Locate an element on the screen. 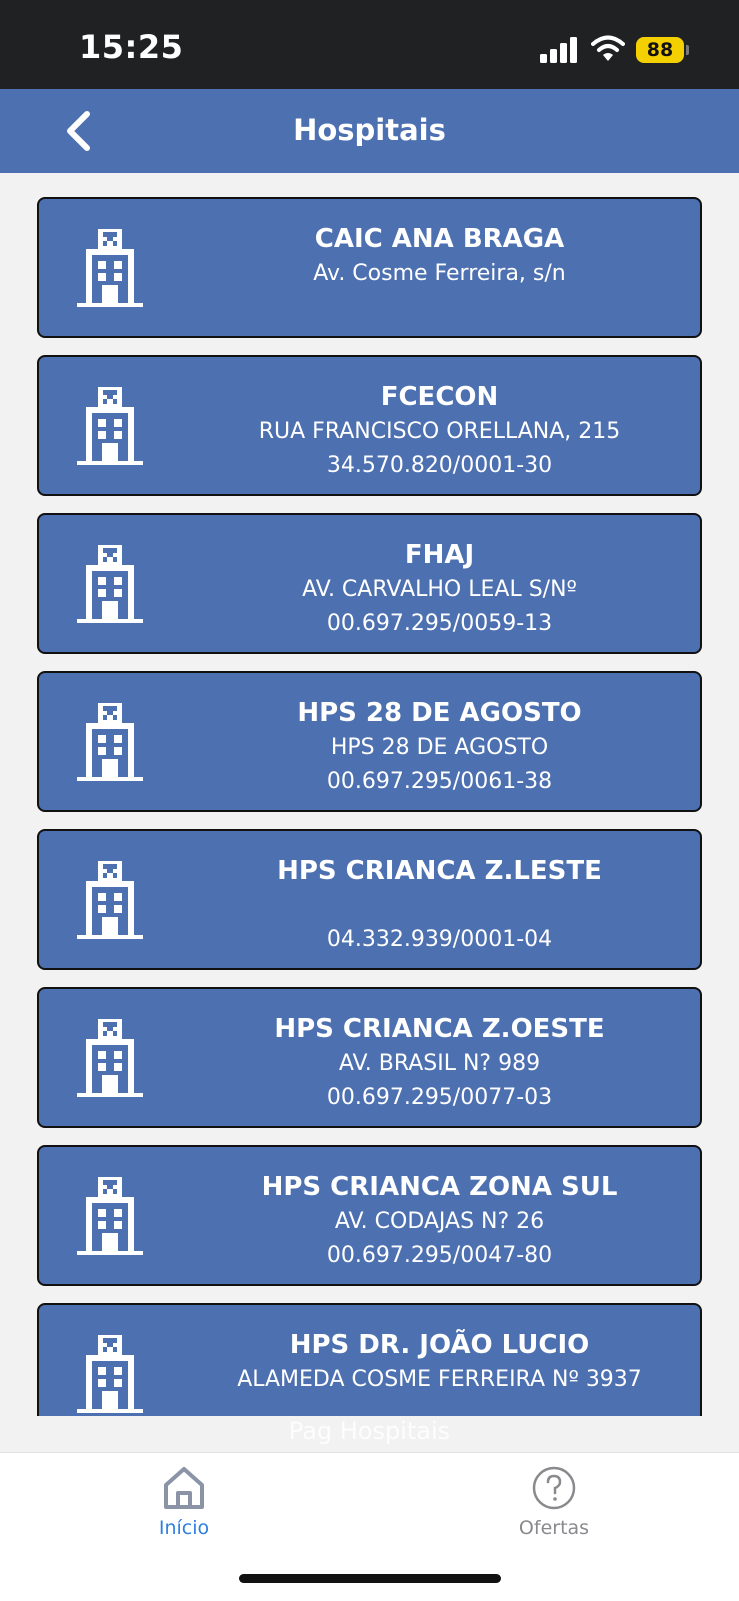 The image size is (739, 1601). hospital-name: HPS 28 DE AGOSTO is located at coordinates (439, 713).